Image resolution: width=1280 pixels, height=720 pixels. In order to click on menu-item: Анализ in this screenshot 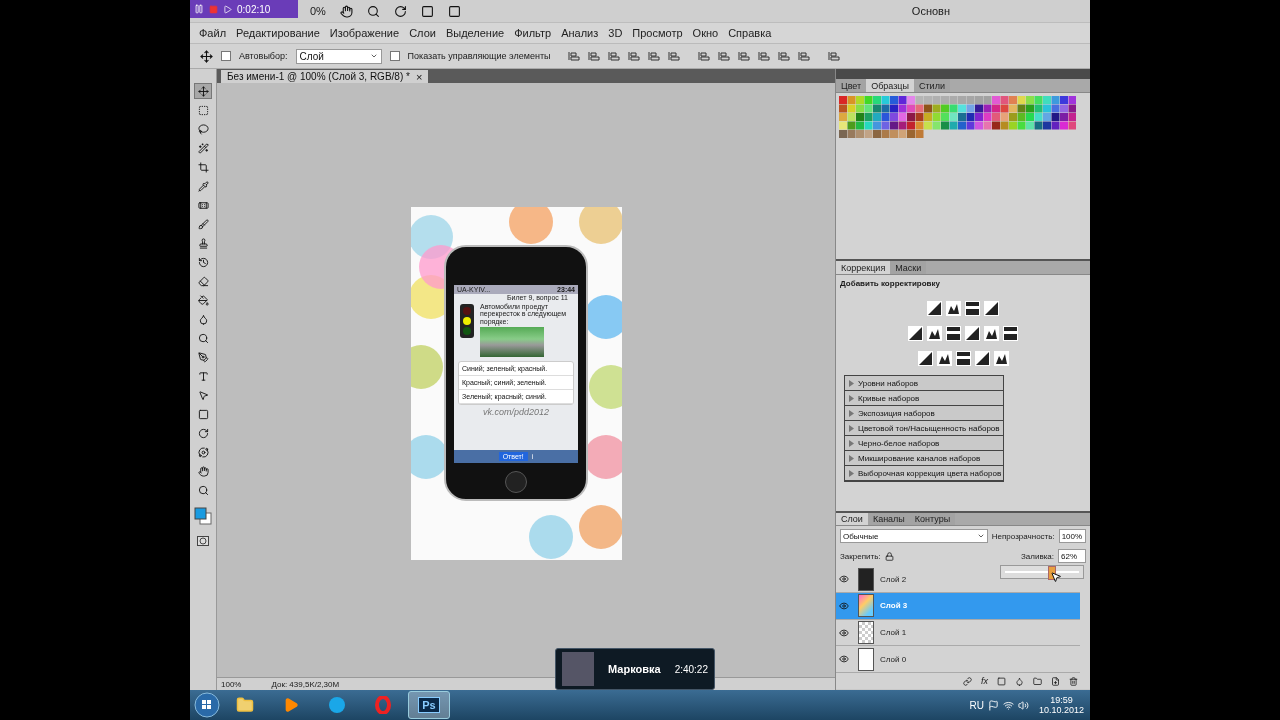, I will do `click(580, 33)`.